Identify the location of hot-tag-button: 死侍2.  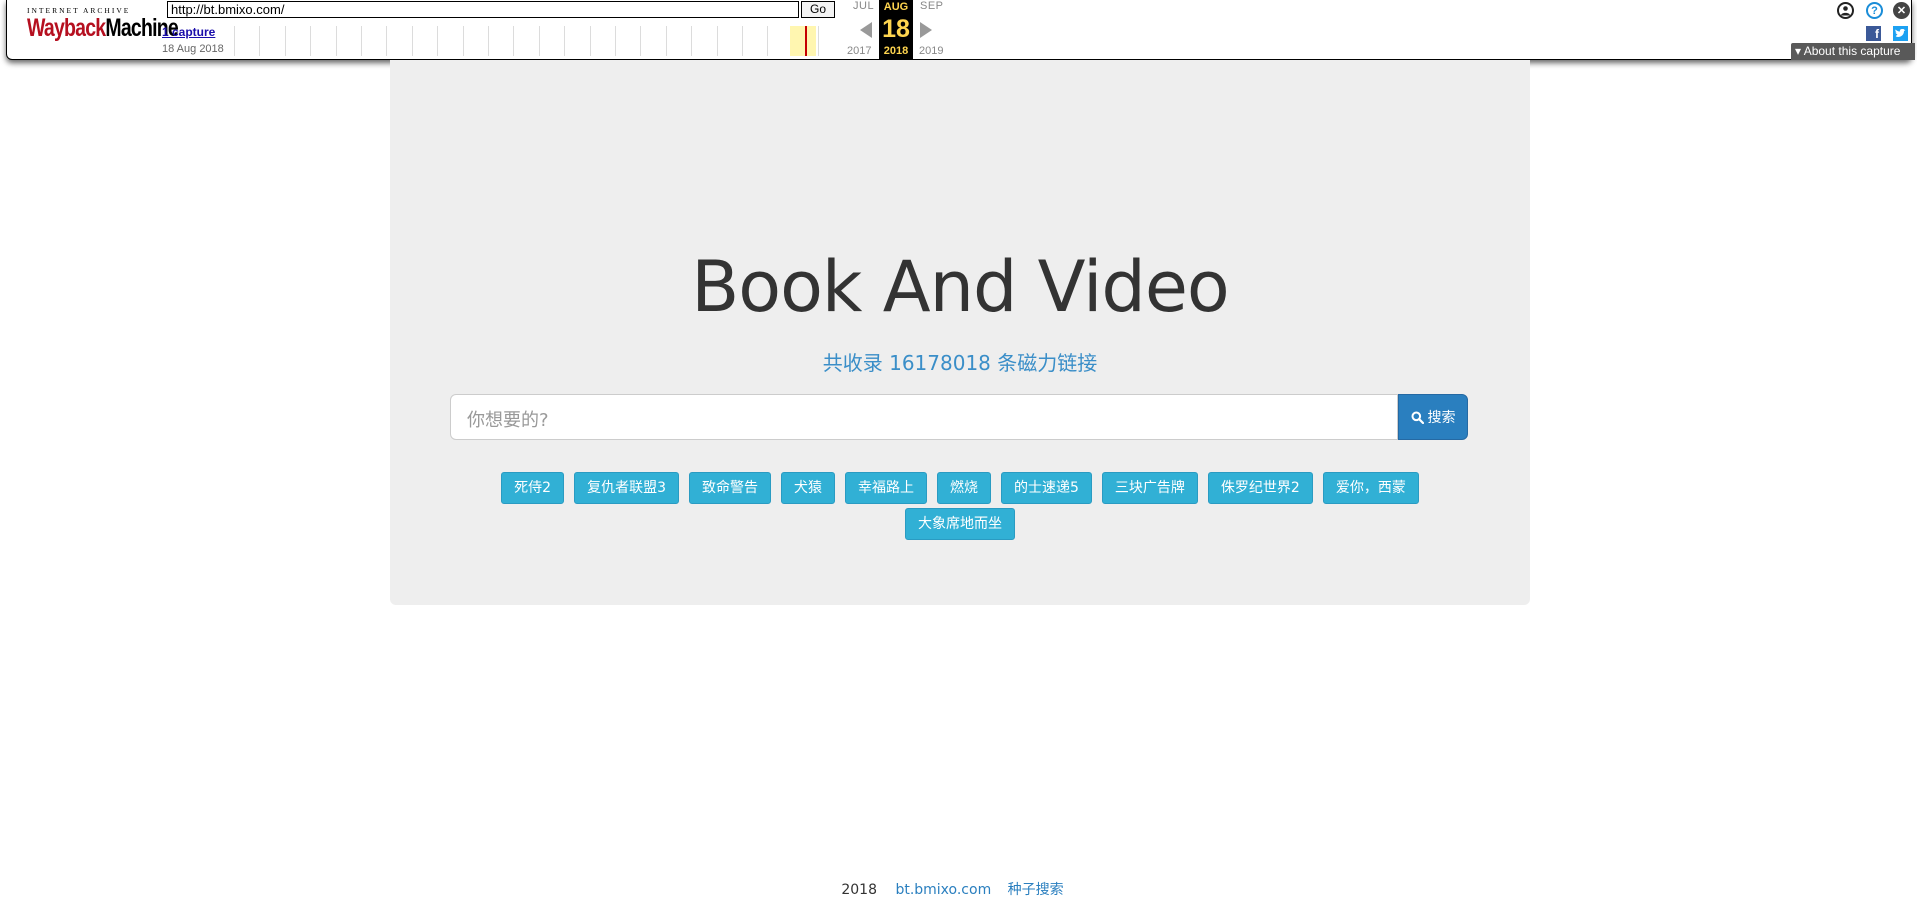
(533, 488).